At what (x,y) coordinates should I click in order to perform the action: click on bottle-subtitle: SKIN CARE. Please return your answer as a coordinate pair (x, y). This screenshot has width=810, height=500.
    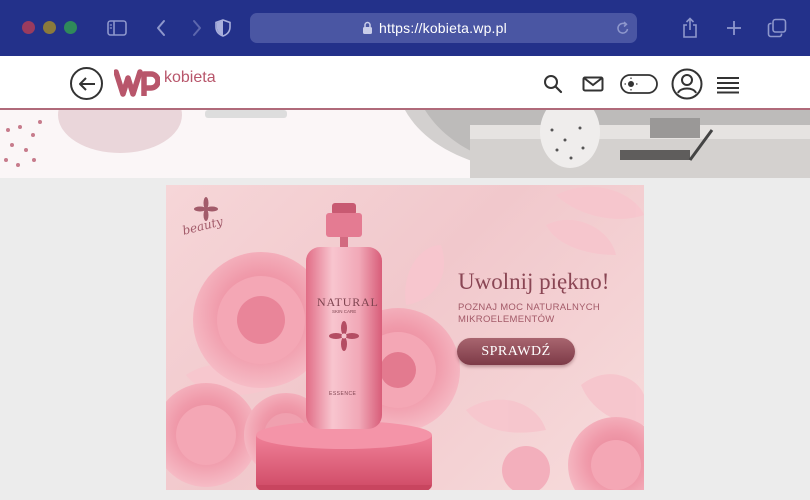
    Looking at the image, I should click on (344, 311).